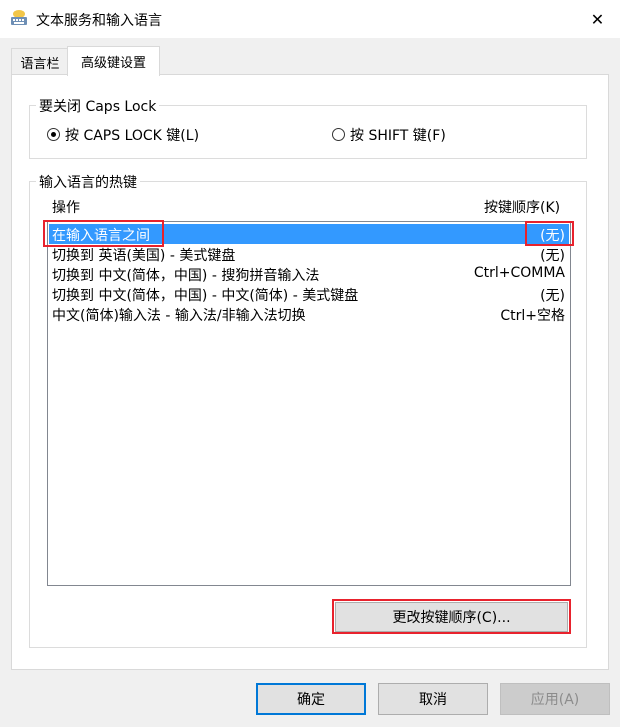  I want to click on list-item: 切换到 英语(美国) - 美式键盘 (无), so click(309, 254).